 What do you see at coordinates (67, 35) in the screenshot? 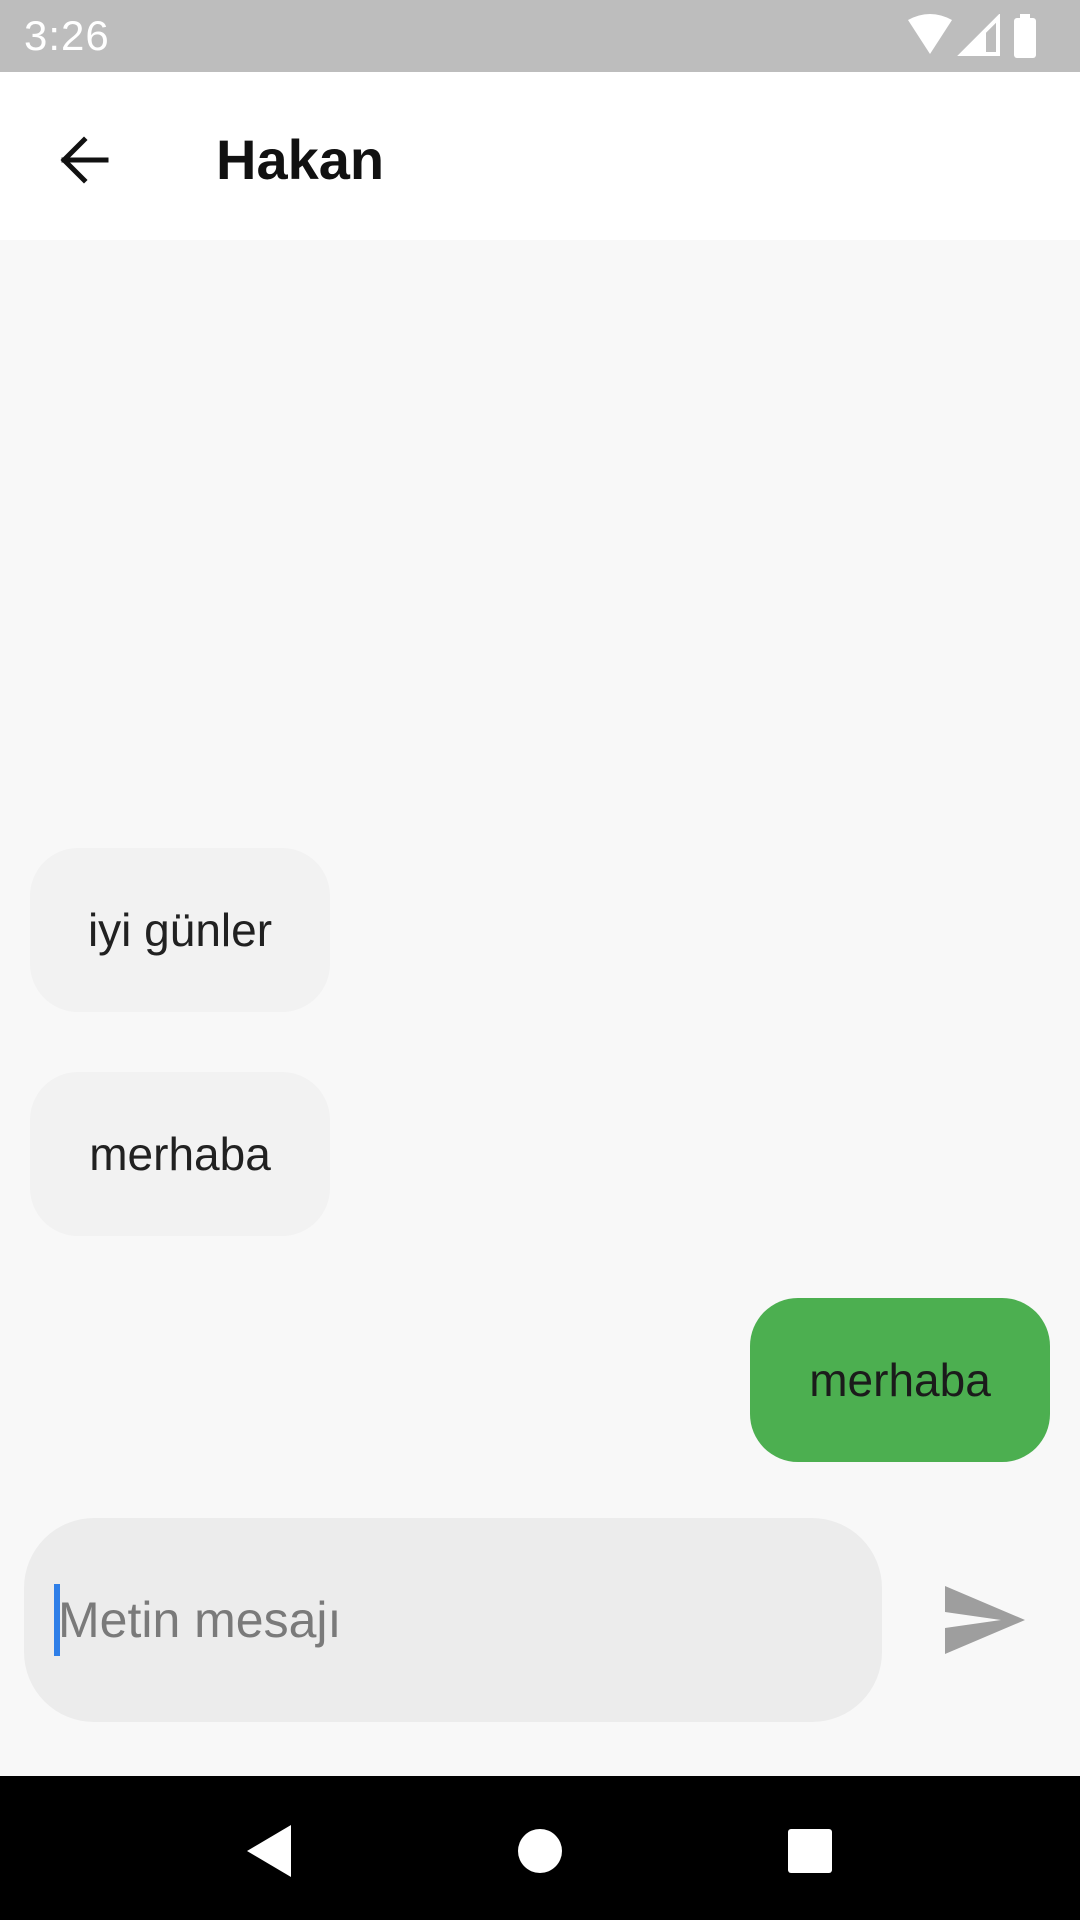
I see `status-time: 3:26` at bounding box center [67, 35].